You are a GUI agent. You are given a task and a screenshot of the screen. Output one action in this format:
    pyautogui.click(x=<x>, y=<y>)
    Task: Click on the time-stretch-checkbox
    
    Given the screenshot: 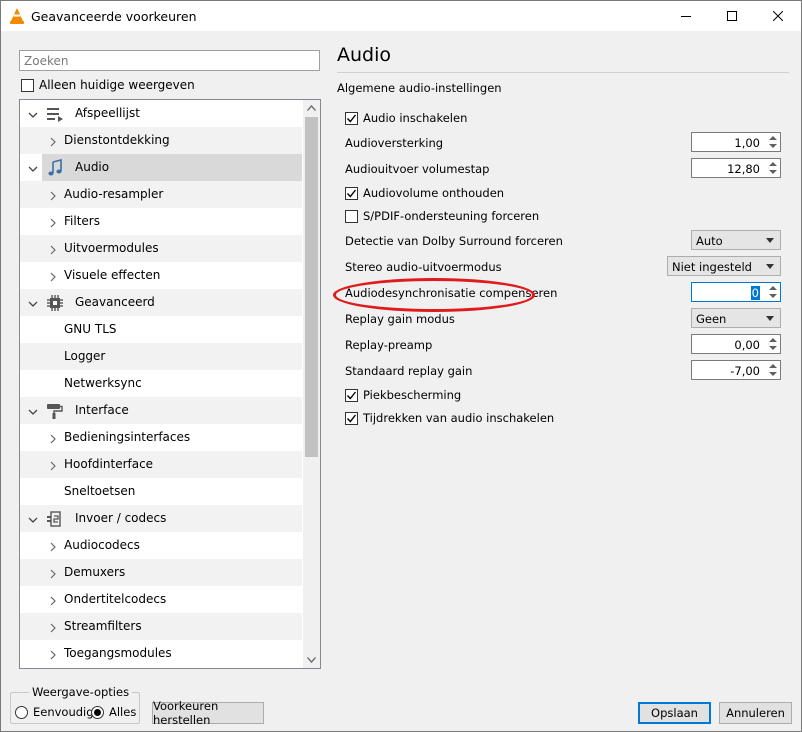 What is the action you would take?
    pyautogui.click(x=351, y=418)
    